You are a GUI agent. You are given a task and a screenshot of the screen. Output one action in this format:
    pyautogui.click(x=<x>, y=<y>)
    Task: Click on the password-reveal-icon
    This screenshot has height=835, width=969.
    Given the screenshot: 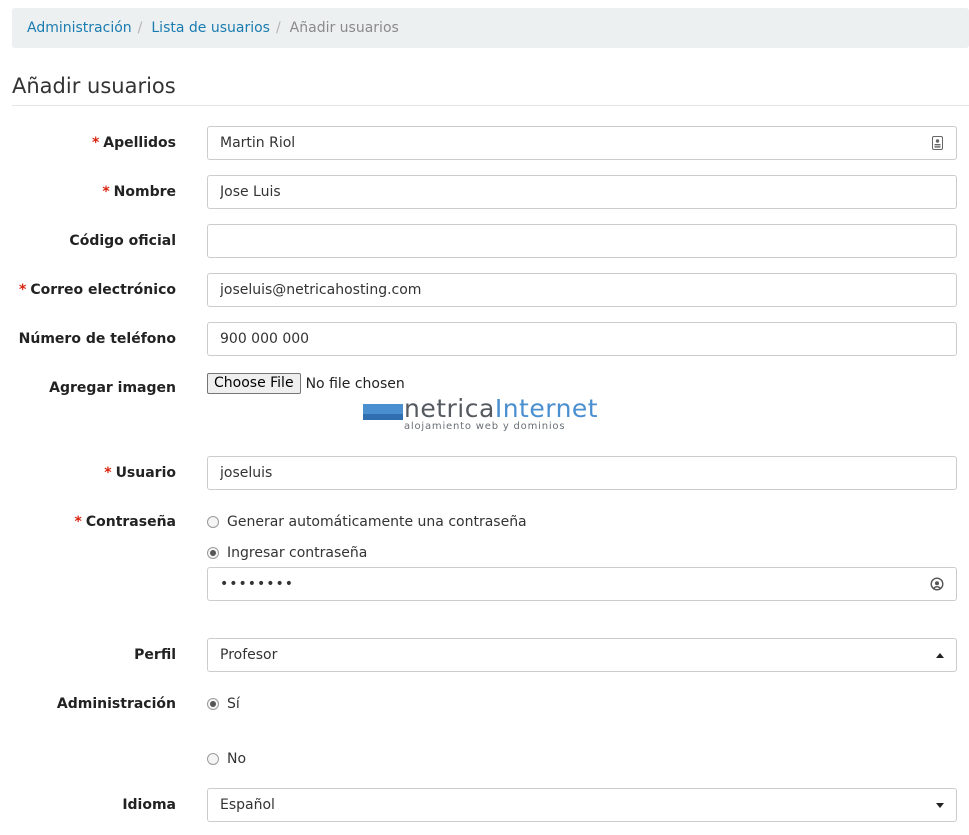 What is the action you would take?
    pyautogui.click(x=937, y=584)
    